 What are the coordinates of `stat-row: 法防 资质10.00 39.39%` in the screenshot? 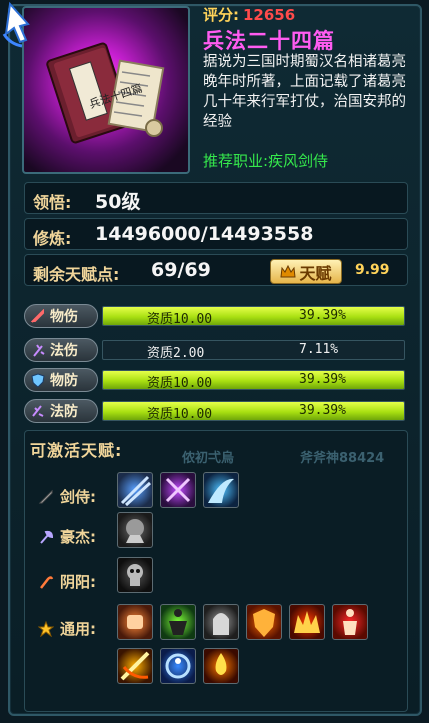 It's located at (216, 411).